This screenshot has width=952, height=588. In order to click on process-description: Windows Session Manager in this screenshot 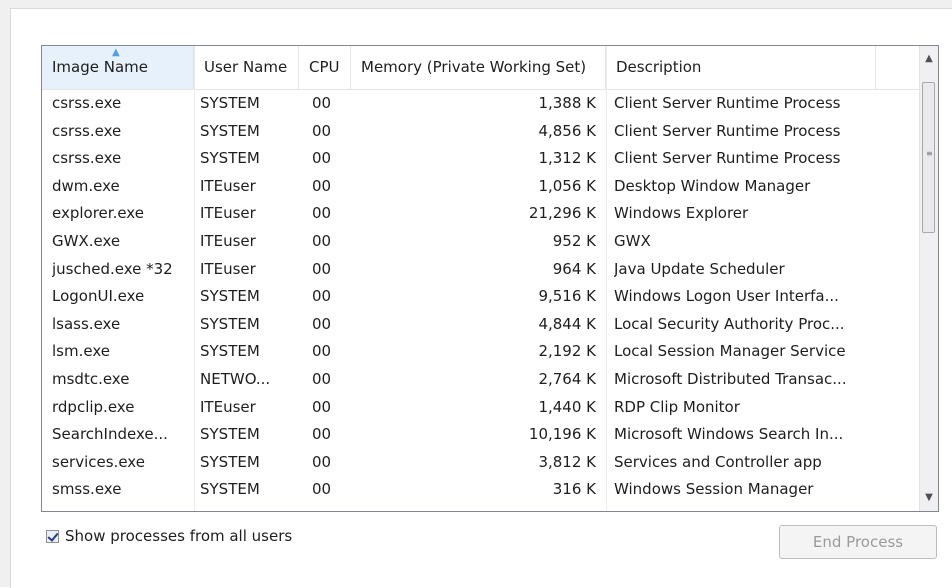, I will do `click(714, 489)`.